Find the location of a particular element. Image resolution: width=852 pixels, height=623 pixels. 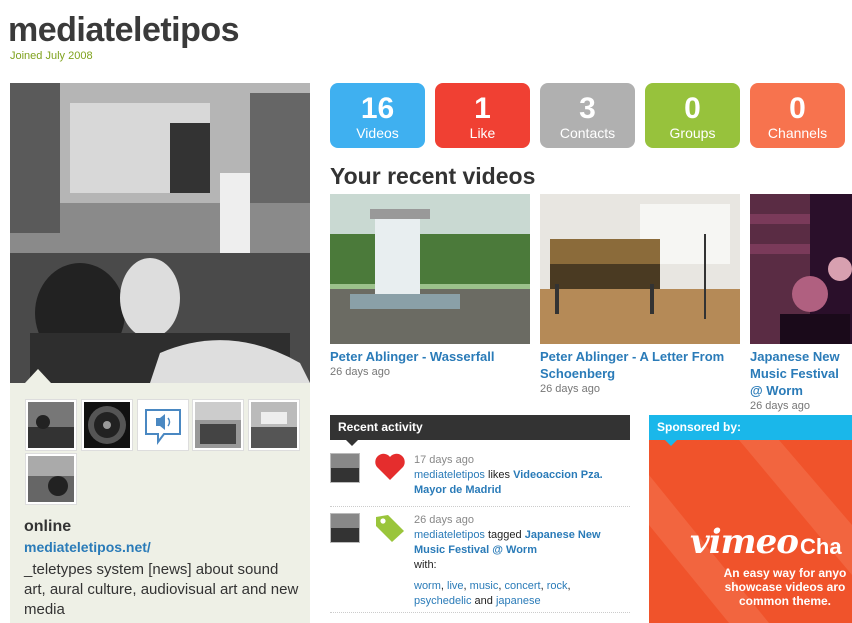

channels-stat-button: 0 Channels is located at coordinates (797, 115).